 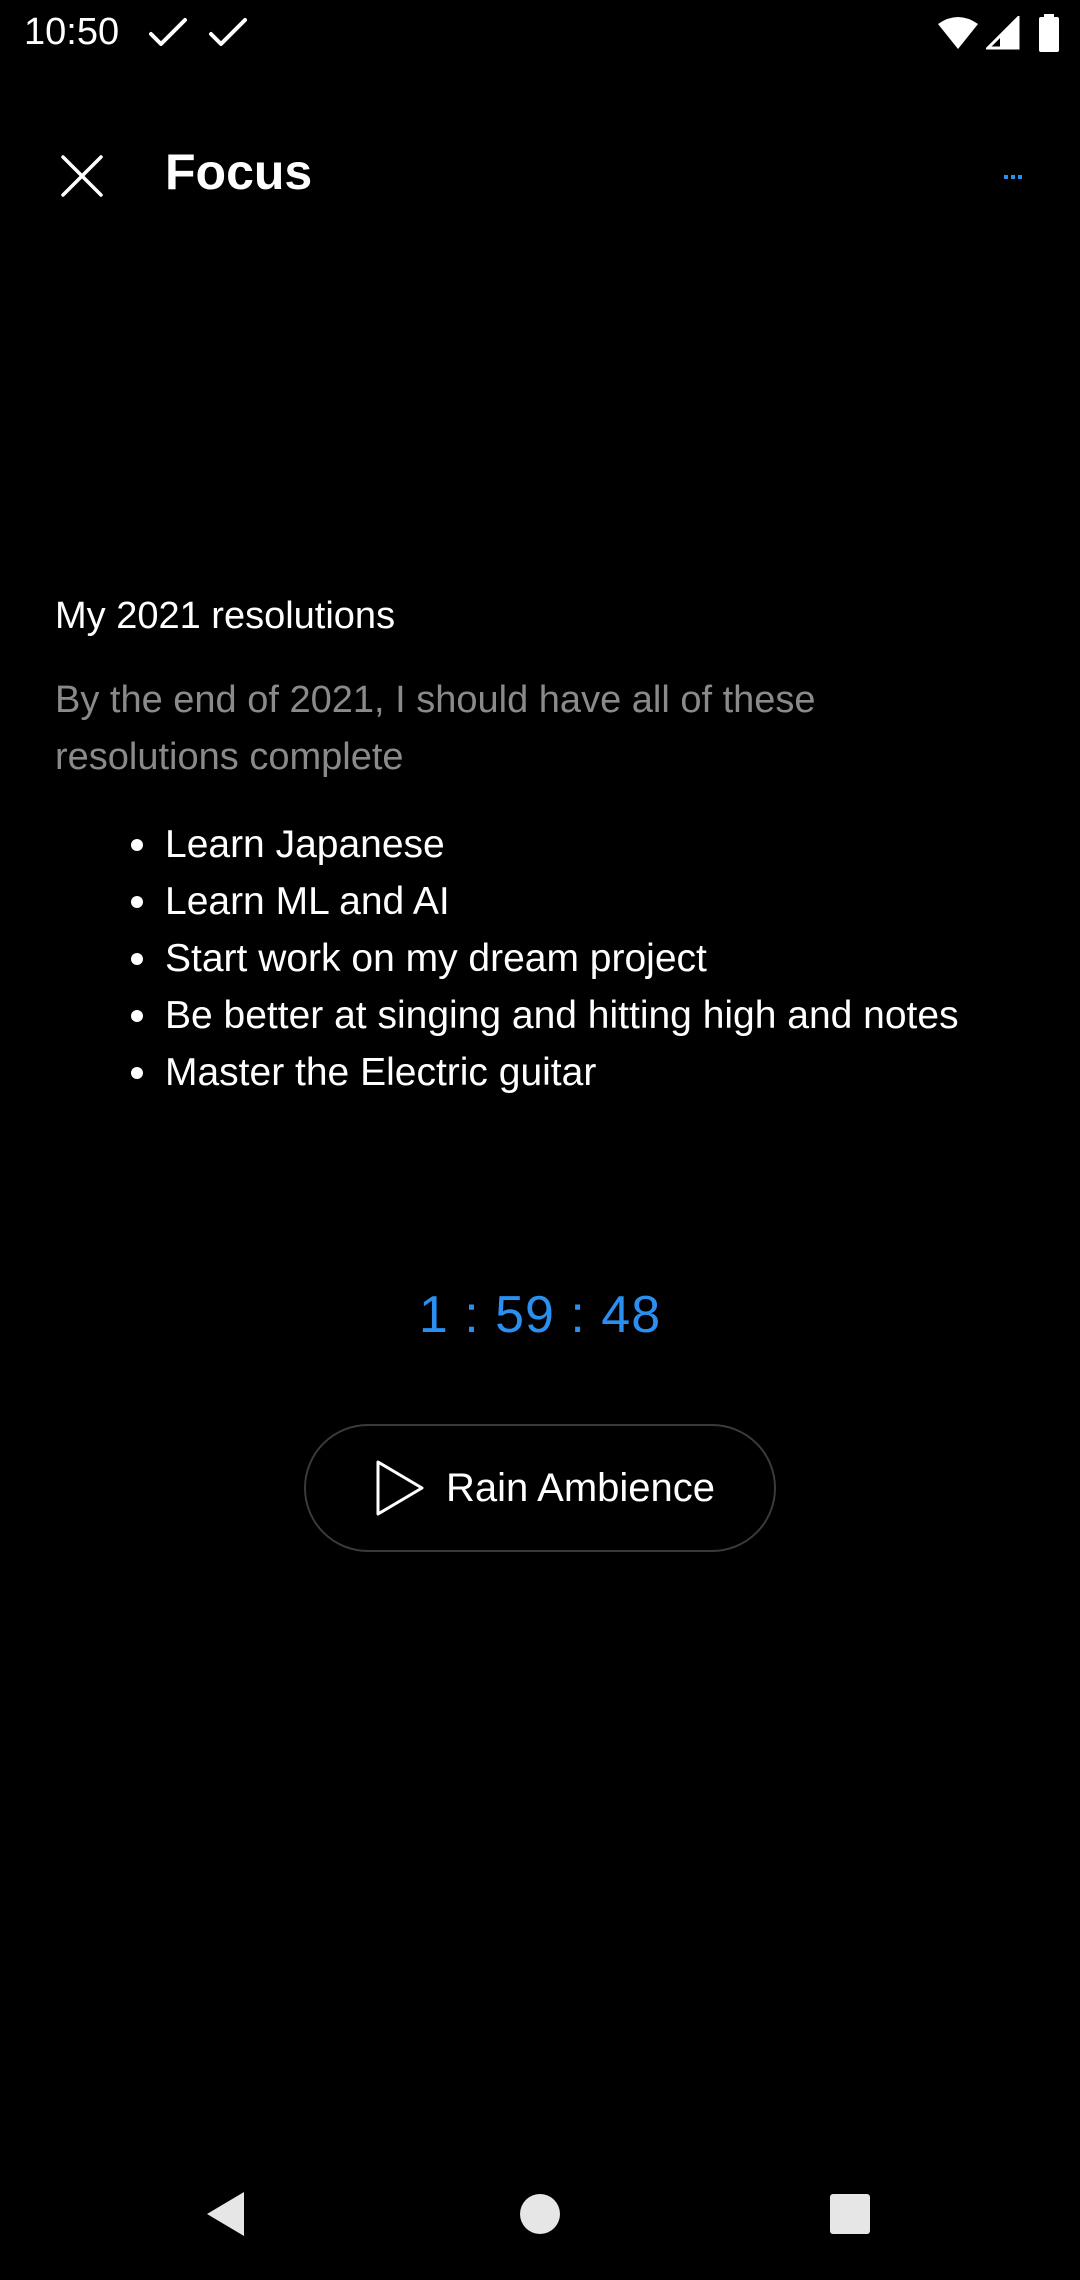 What do you see at coordinates (400, 1488) in the screenshot?
I see `play-icon` at bounding box center [400, 1488].